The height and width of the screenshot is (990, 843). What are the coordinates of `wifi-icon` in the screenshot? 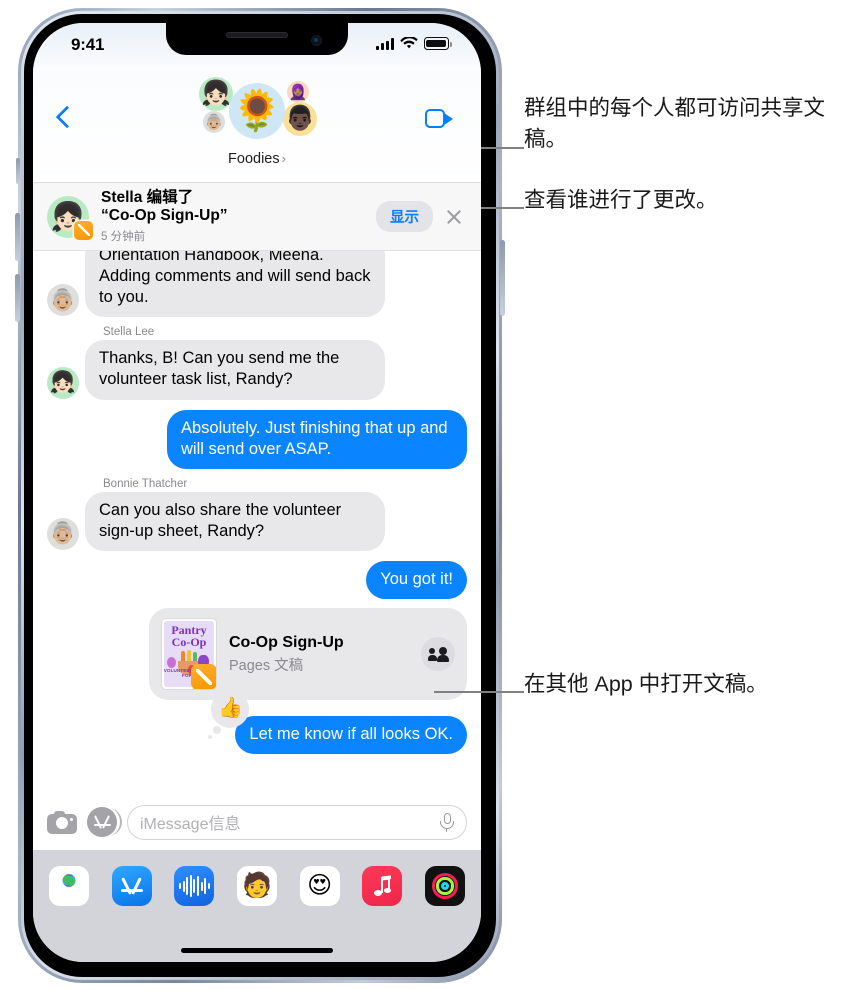 It's located at (409, 43).